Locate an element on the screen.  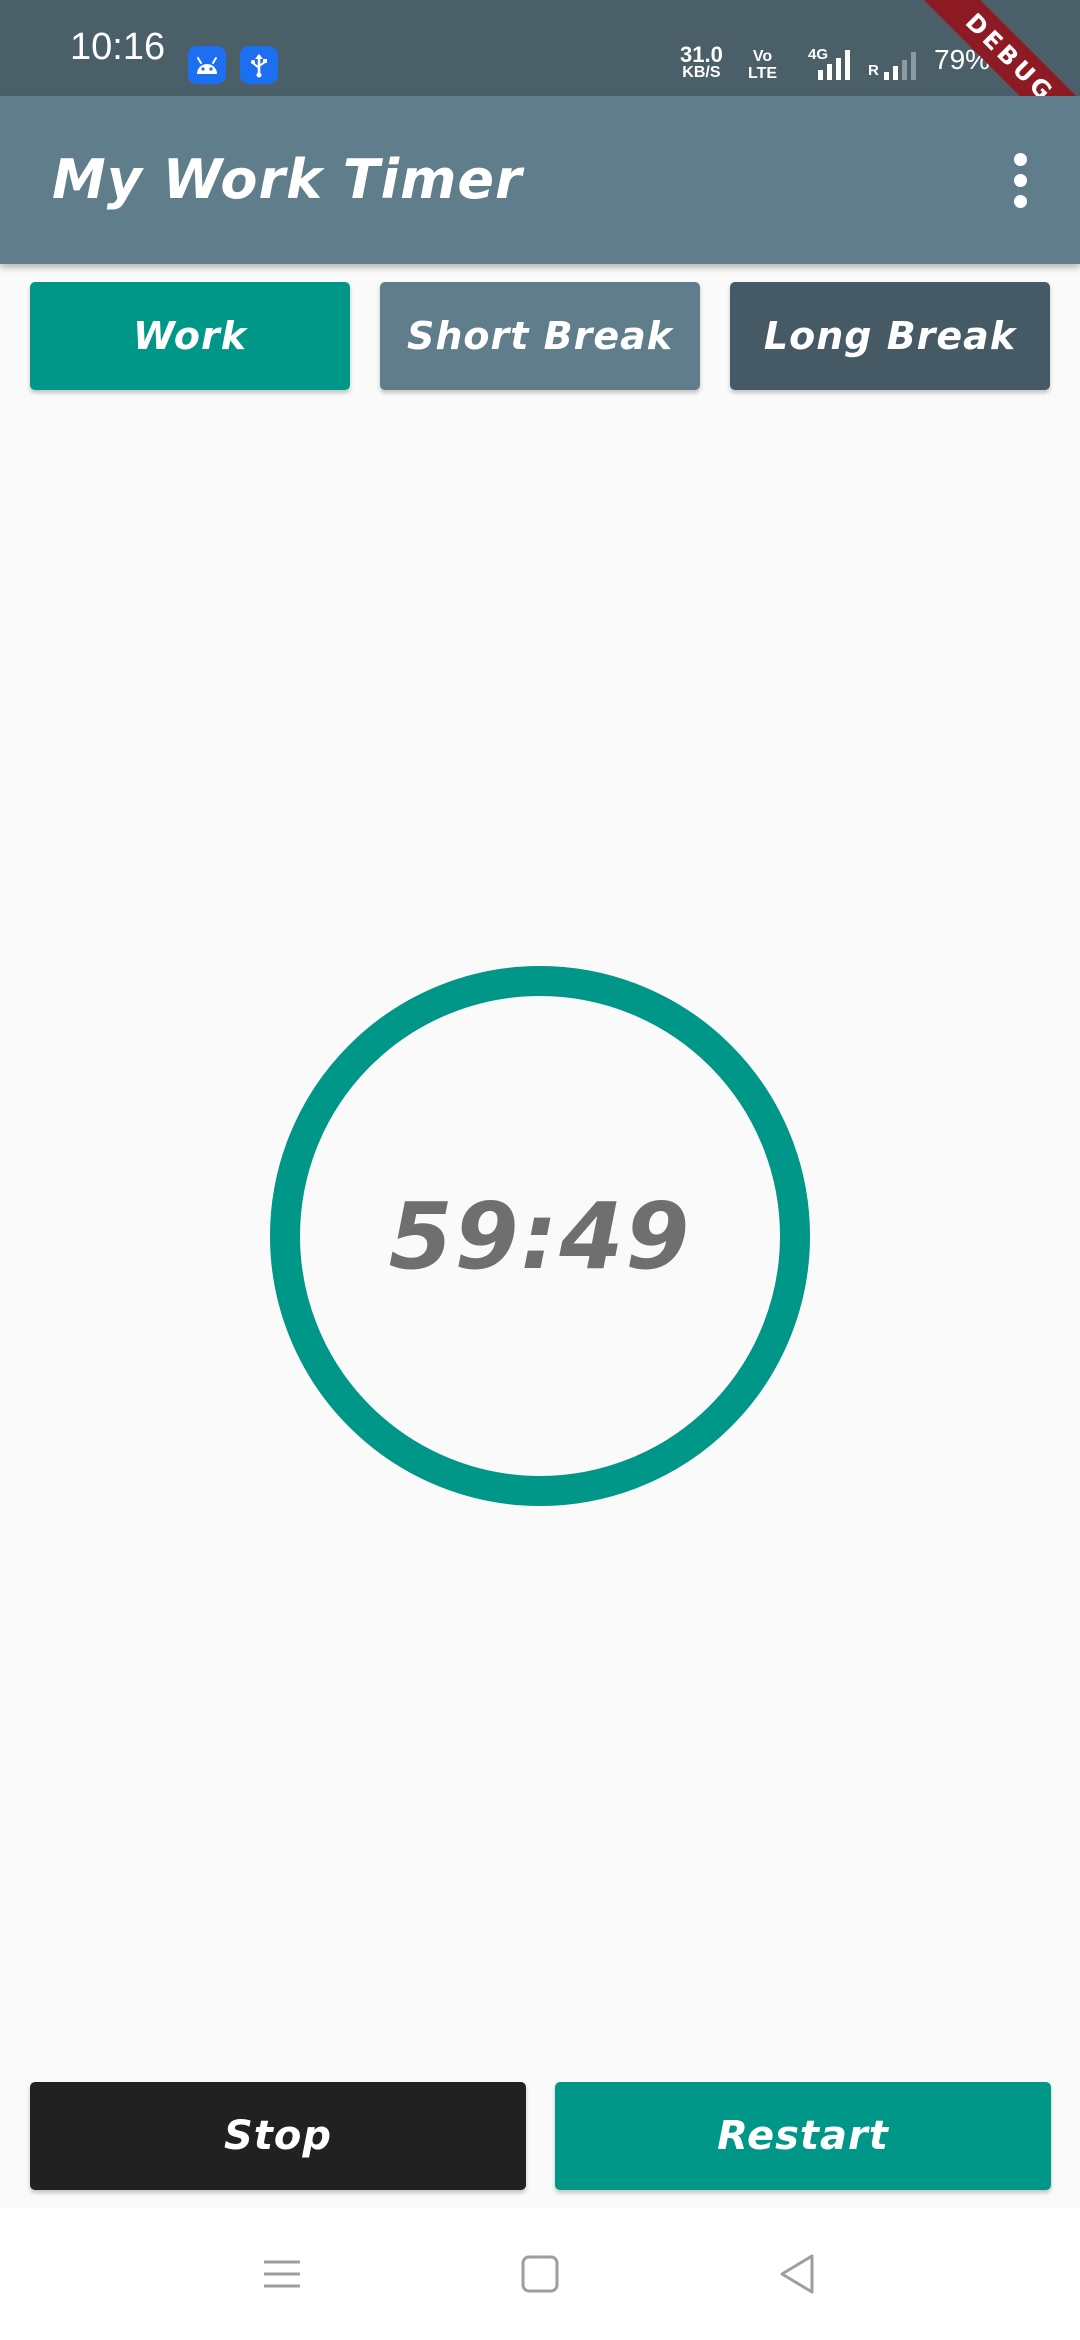
navigation-bar is located at coordinates (540, 2274).